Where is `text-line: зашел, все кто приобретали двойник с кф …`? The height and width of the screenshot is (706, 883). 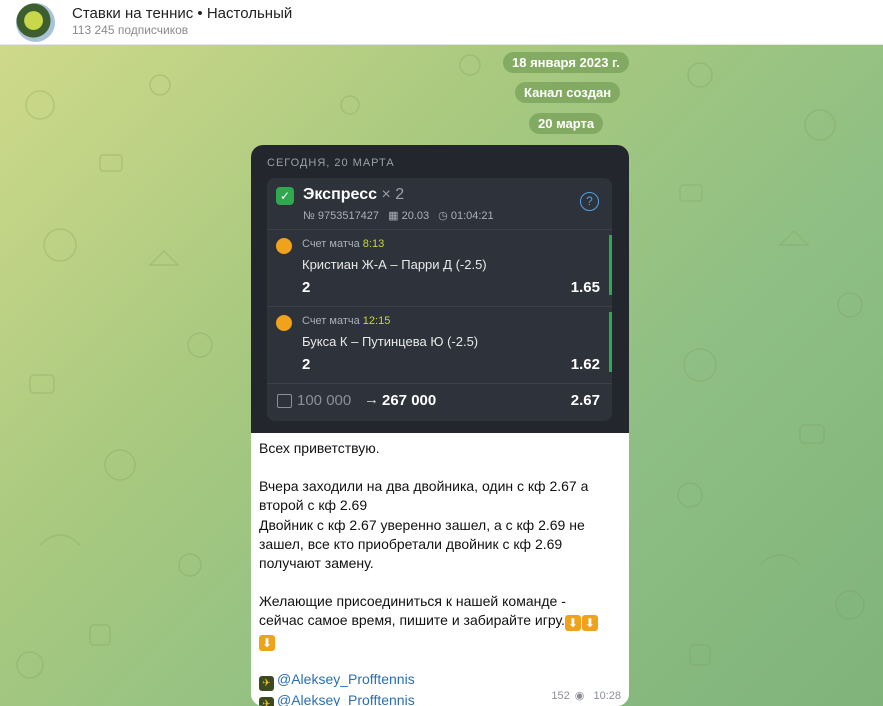
text-line: зашел, все кто приобретали двойник с кф … is located at coordinates (411, 543).